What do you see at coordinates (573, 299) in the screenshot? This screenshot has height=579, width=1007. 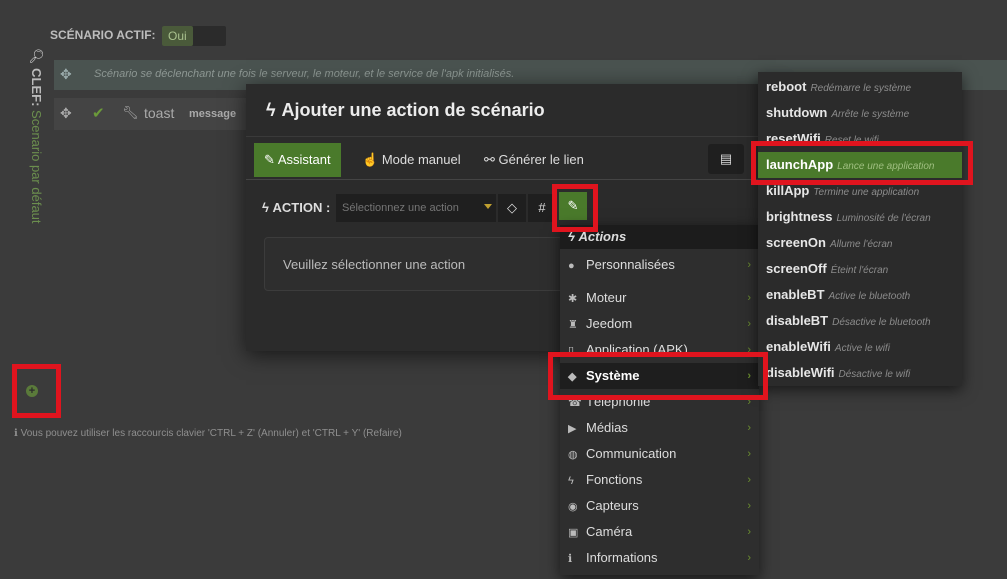 I see `gear-icon: ✱` at bounding box center [573, 299].